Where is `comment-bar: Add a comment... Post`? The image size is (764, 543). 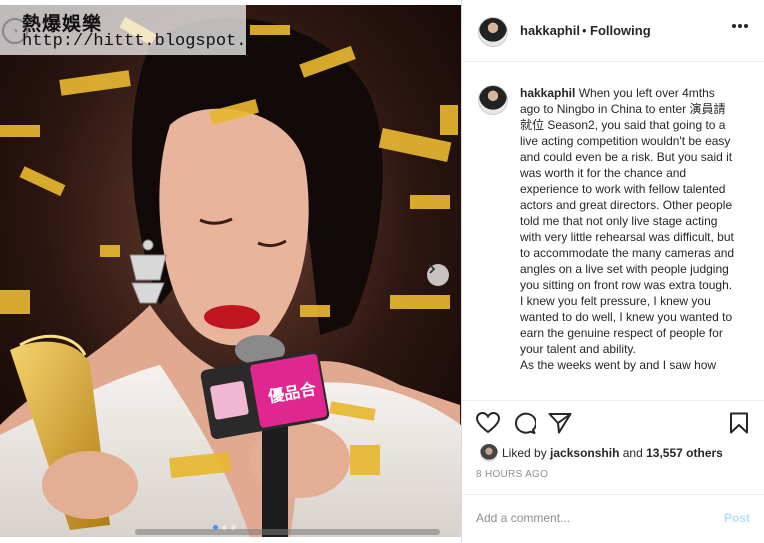 comment-bar: Add a comment... Post is located at coordinates (613, 518).